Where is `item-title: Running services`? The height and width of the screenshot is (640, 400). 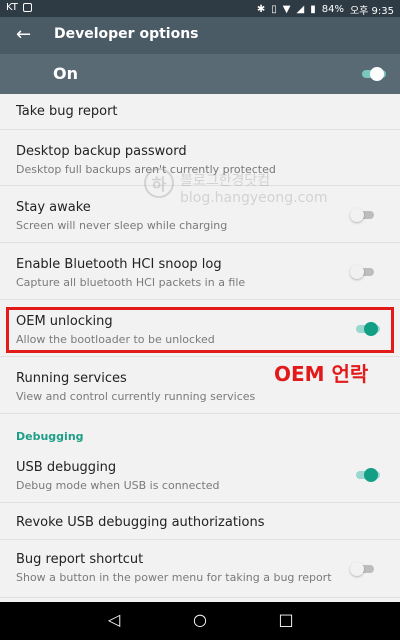
item-title: Running services is located at coordinates (71, 378).